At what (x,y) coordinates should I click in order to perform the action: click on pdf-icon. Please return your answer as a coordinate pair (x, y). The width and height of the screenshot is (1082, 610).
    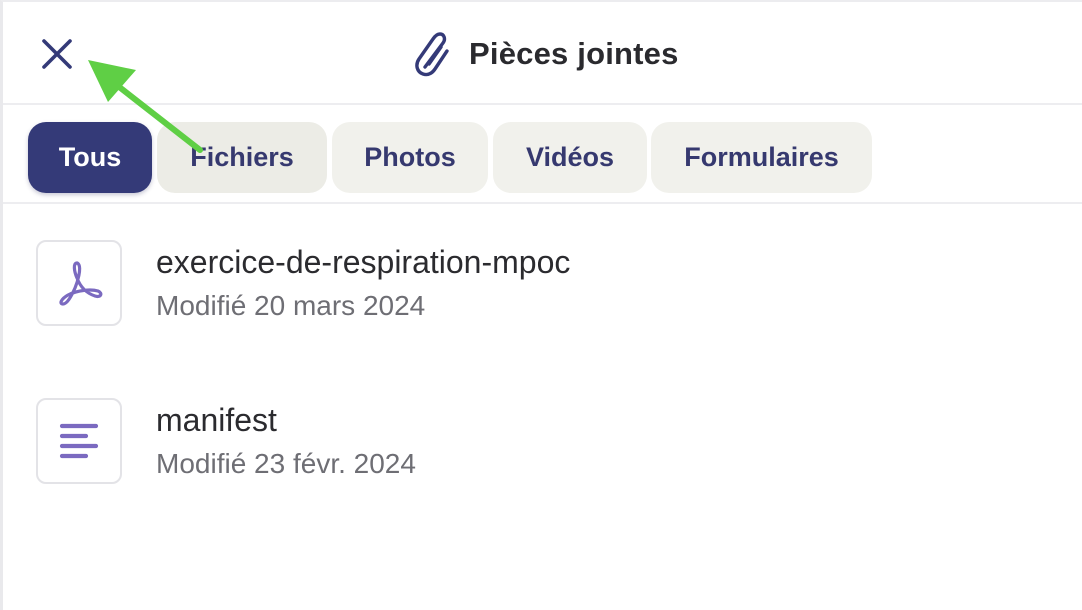
    Looking at the image, I should click on (79, 283).